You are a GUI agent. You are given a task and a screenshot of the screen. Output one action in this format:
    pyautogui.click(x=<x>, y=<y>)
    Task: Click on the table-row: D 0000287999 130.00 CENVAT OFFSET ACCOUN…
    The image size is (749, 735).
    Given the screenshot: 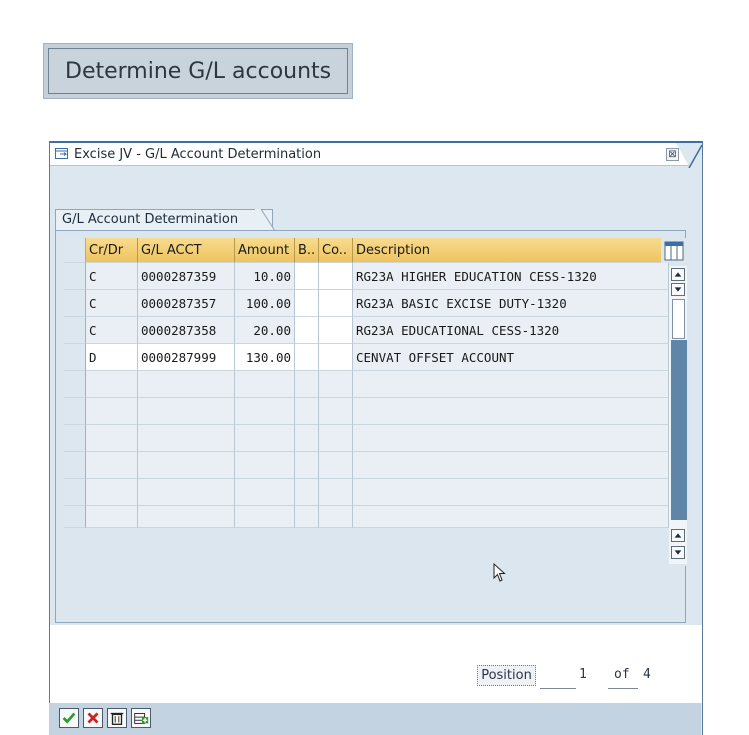 What is the action you would take?
    pyautogui.click(x=378, y=357)
    